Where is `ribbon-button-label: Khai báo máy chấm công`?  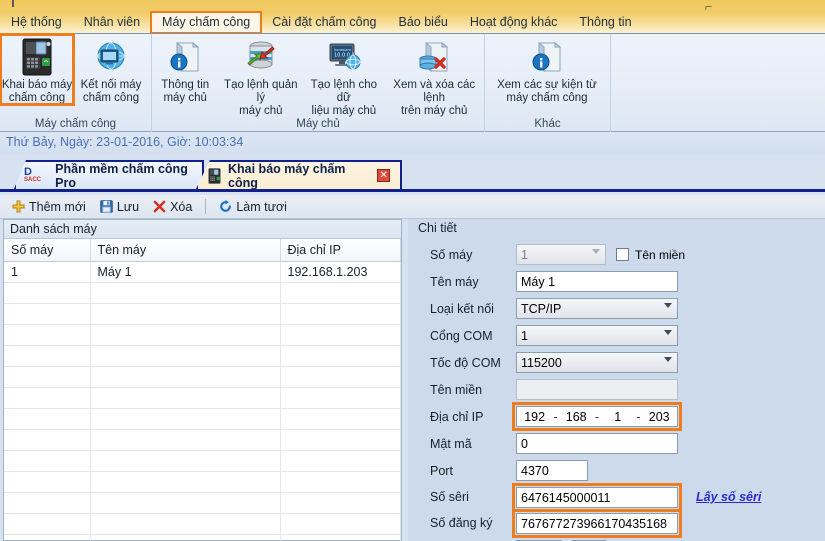
ribbon-button-label: Khai báo máy chấm công is located at coordinates (37, 91).